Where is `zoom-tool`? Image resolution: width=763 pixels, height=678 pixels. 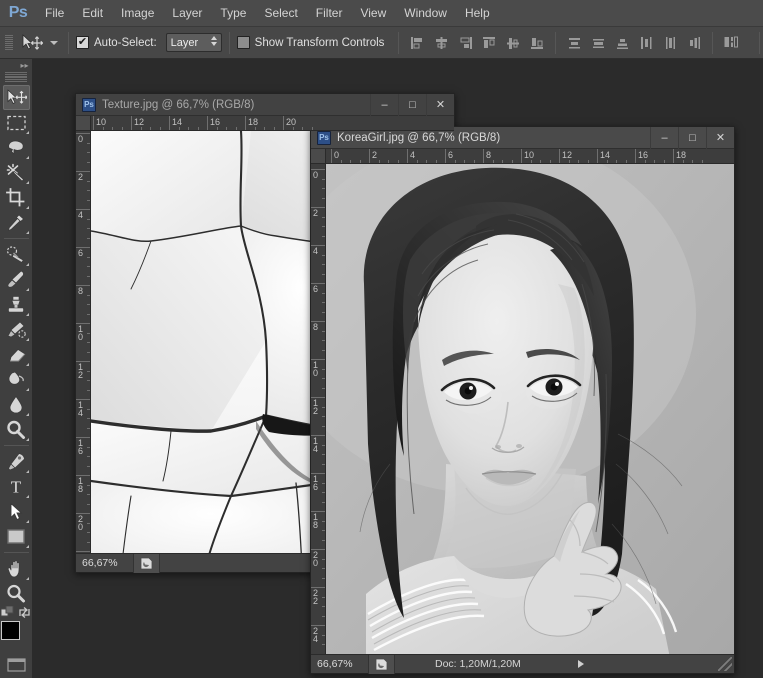 zoom-tool is located at coordinates (16, 593).